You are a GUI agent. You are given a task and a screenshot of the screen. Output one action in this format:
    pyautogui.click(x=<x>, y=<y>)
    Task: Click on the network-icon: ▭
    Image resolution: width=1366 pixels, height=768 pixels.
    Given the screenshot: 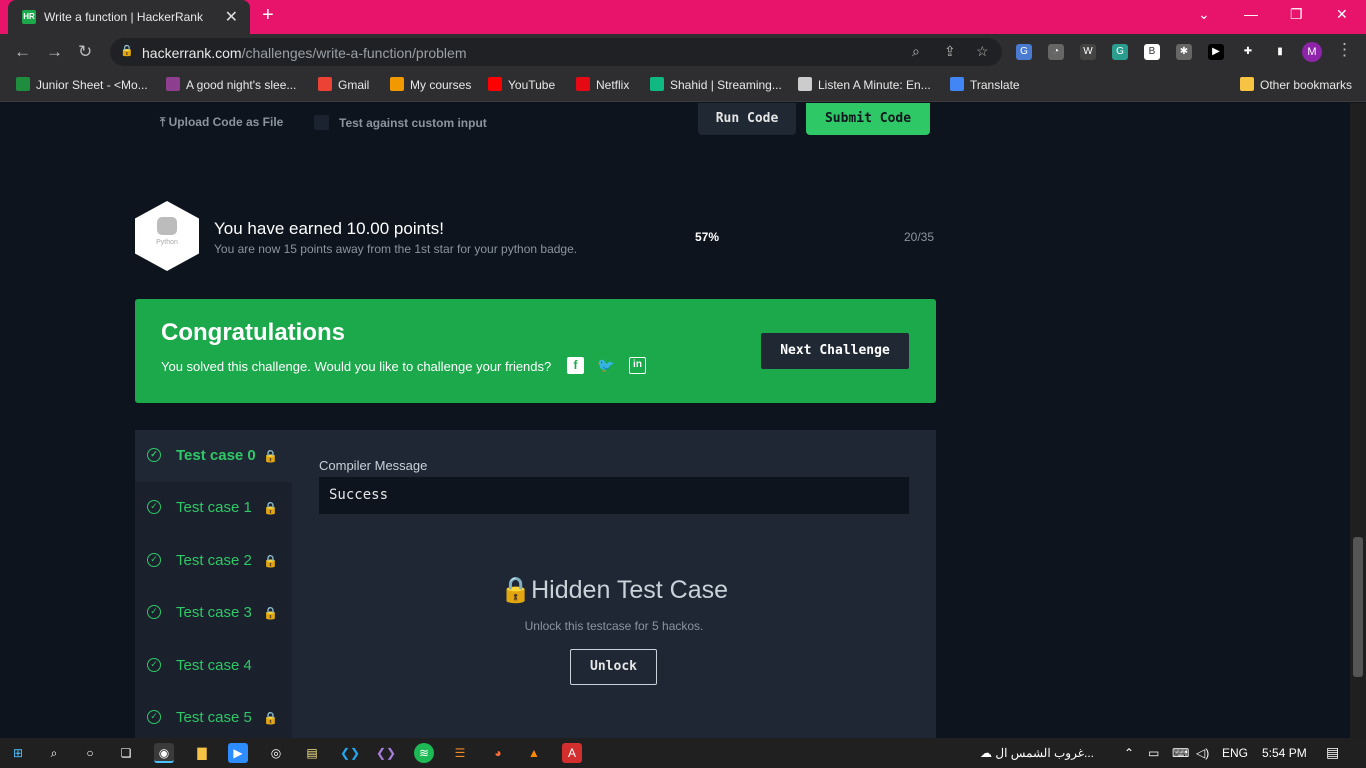 What is the action you would take?
    pyautogui.click(x=1153, y=753)
    